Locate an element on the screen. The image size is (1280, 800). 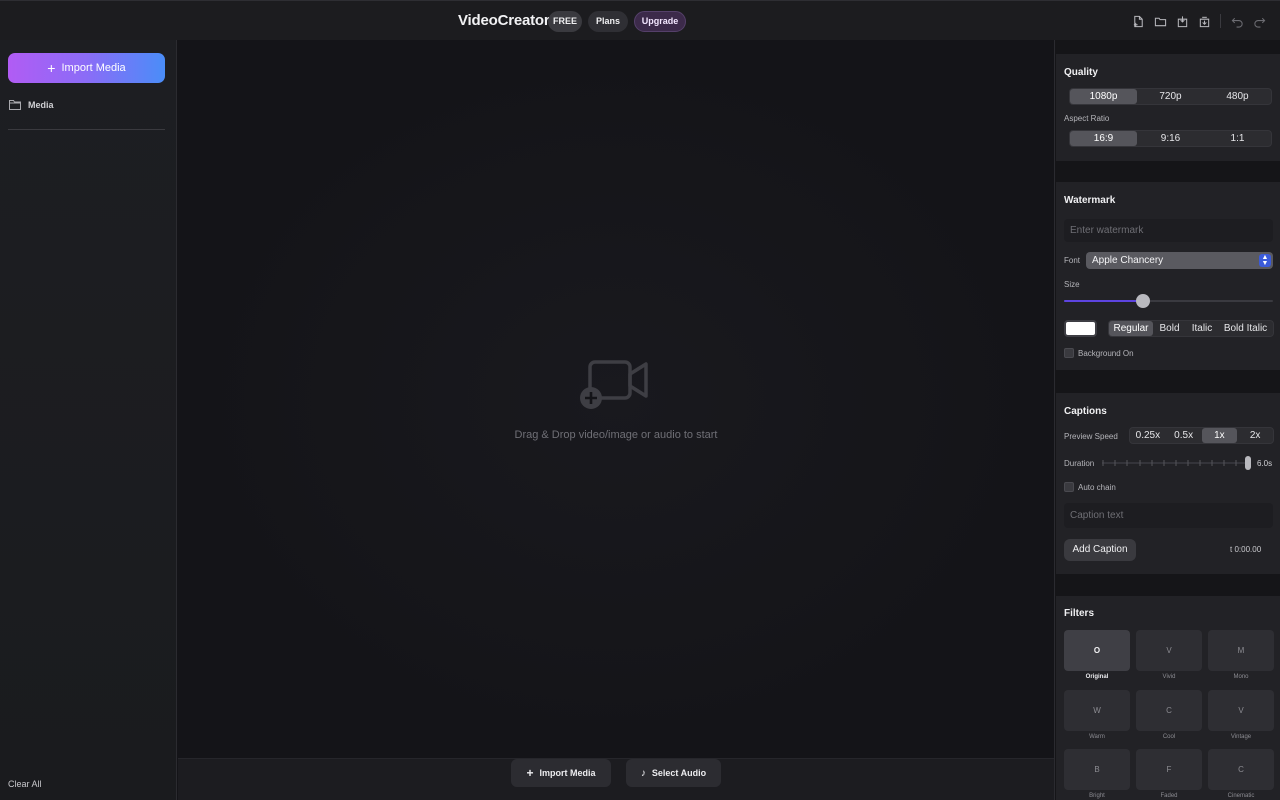
aspect-option-9-16: 9:16 is located at coordinates (1170, 138).